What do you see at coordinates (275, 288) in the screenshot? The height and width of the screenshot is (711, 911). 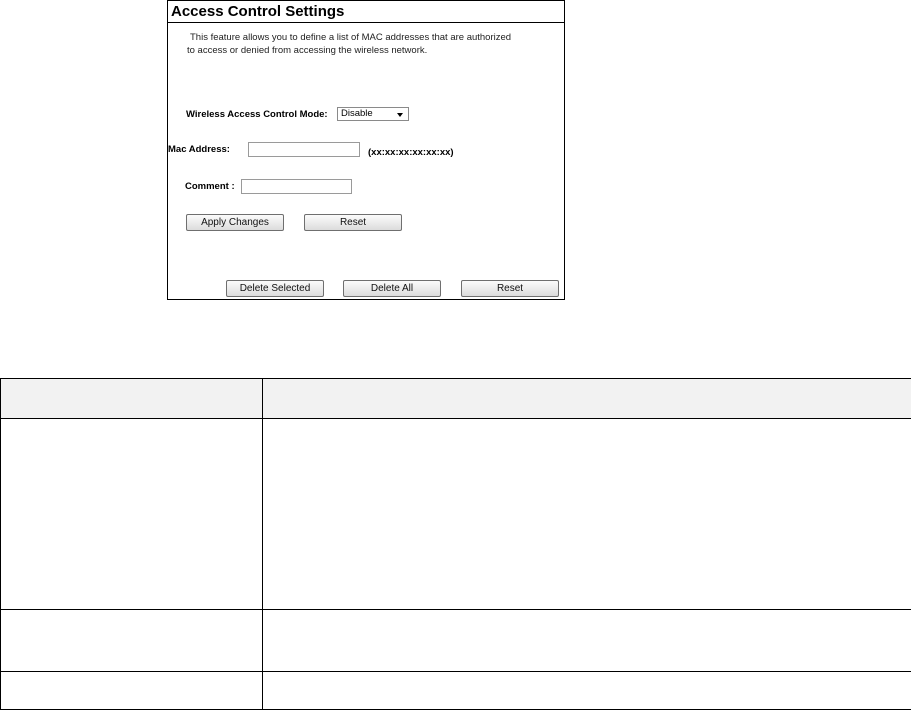 I see `delete-selected-button: Delete Selected` at bounding box center [275, 288].